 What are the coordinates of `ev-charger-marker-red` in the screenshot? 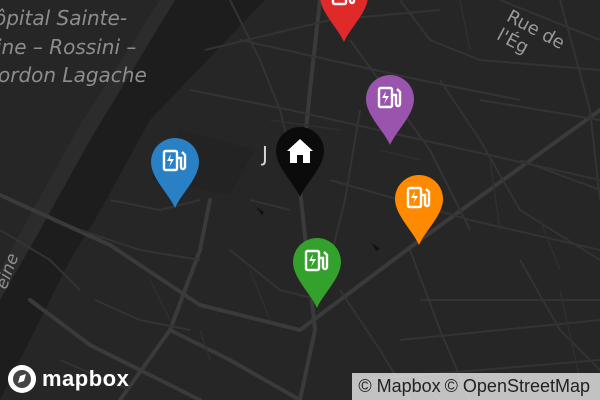 It's located at (344, 22).